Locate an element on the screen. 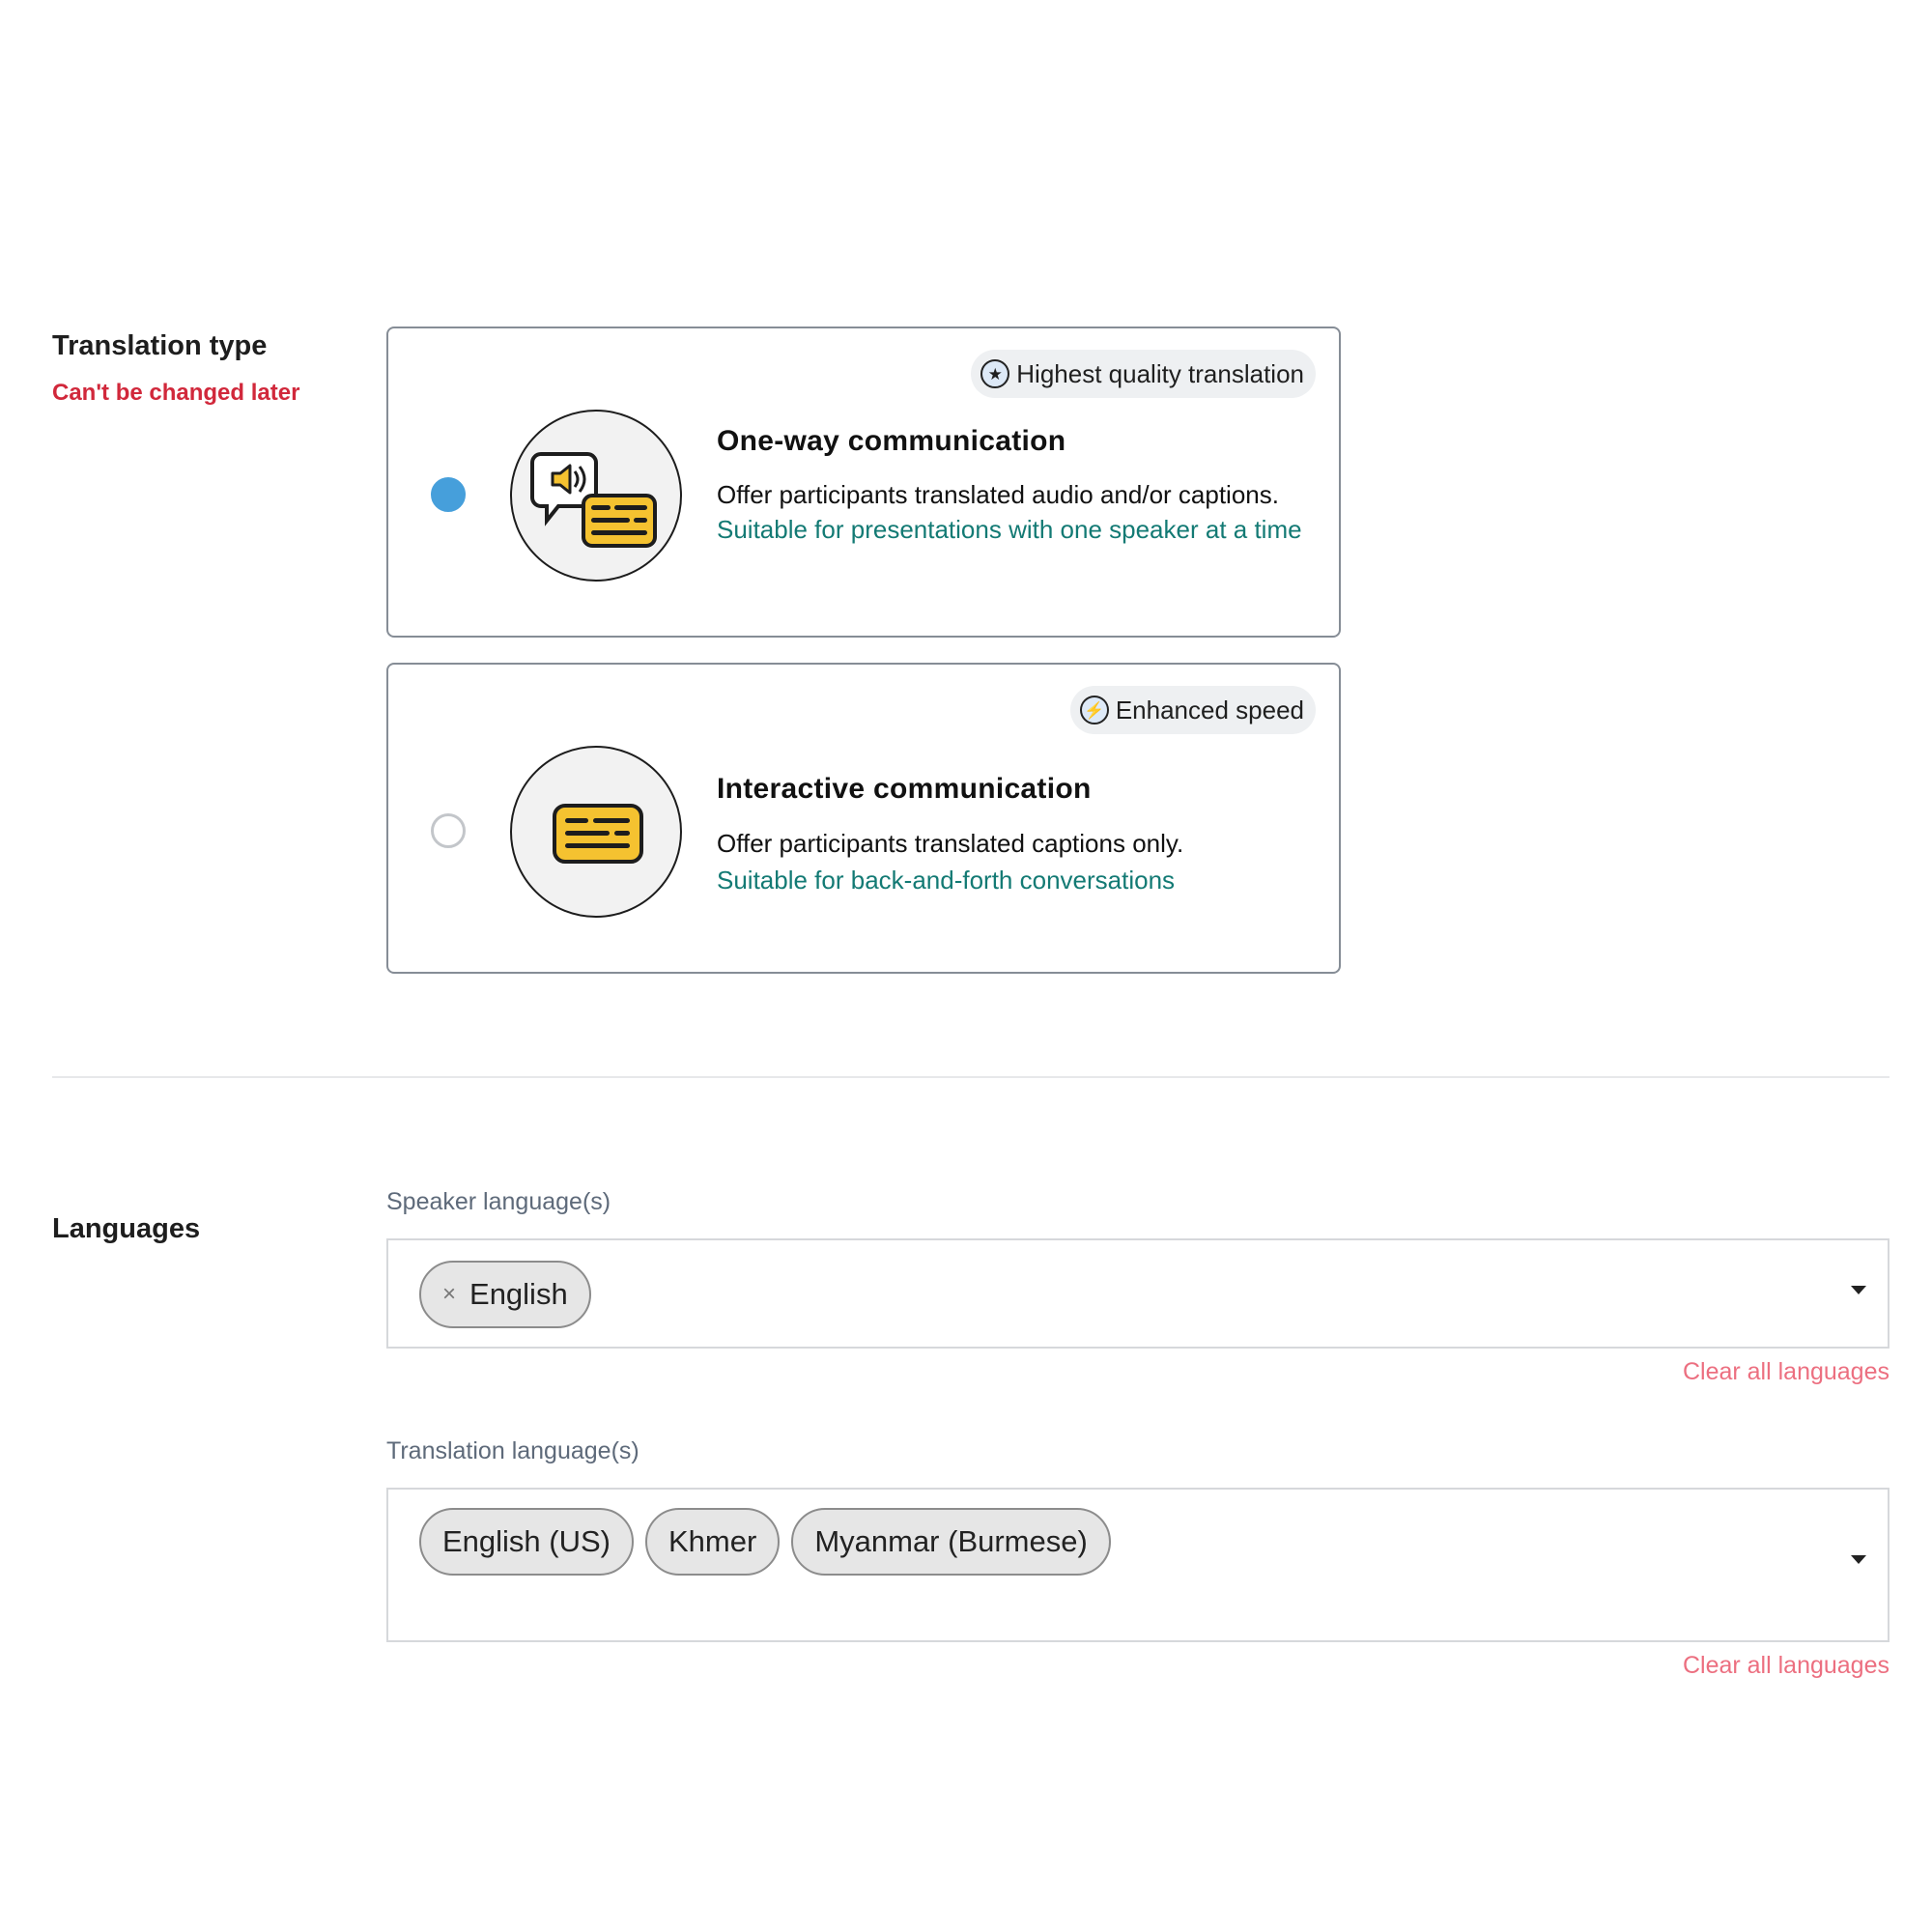 The image size is (1932, 1932). option-title: Interactive communication is located at coordinates (904, 789).